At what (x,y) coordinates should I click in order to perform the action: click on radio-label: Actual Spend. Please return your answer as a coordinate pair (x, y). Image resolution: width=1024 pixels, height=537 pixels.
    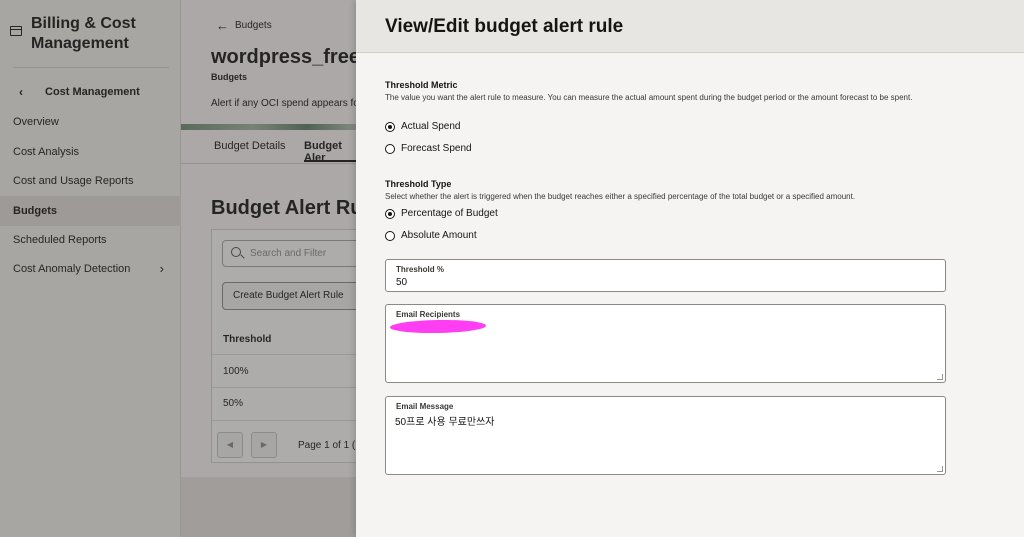
    Looking at the image, I should click on (431, 126).